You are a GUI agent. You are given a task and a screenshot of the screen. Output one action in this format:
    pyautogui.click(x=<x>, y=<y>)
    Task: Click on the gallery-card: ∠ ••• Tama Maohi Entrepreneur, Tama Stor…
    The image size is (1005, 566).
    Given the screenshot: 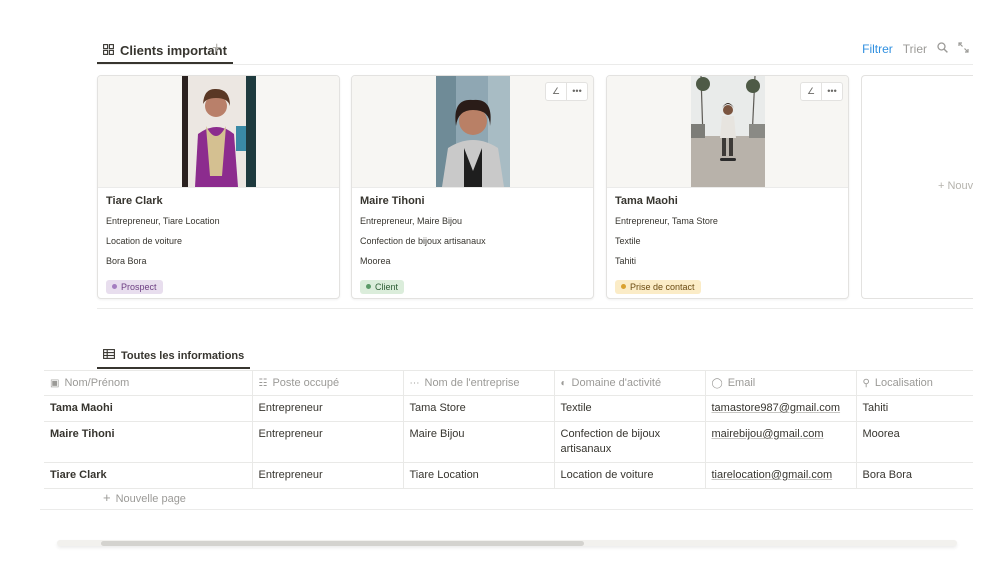 What is the action you would take?
    pyautogui.click(x=727, y=187)
    